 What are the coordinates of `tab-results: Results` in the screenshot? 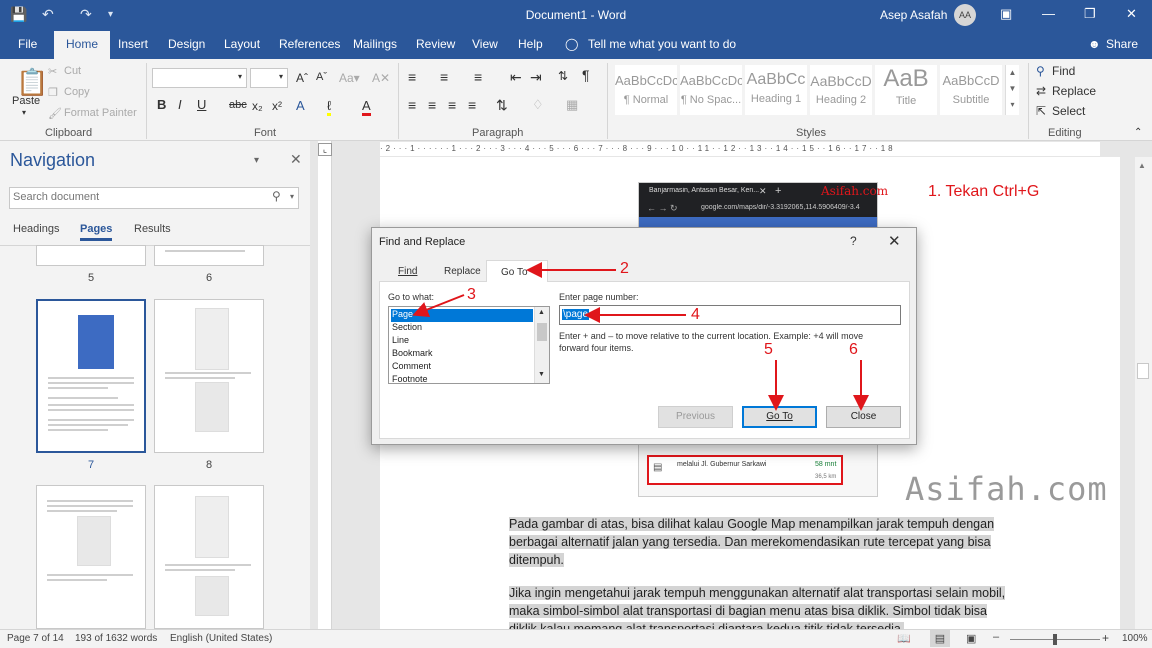 It's located at (152, 229).